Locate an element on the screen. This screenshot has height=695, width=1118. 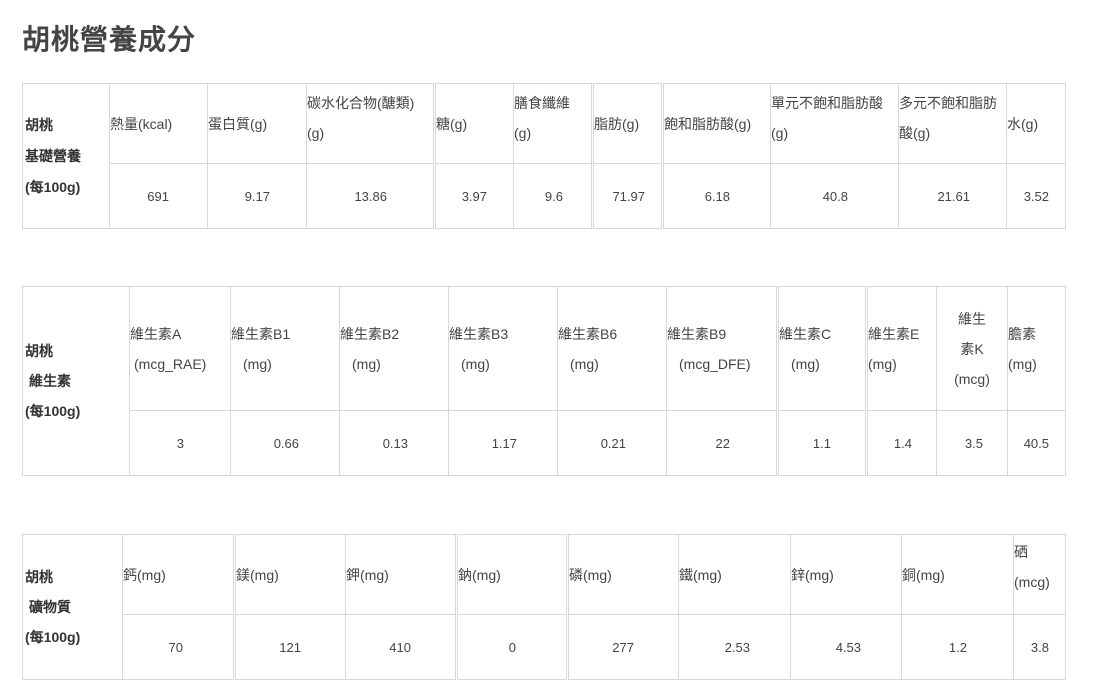
value-vitamin-c: 1.1 is located at coordinates (821, 443).